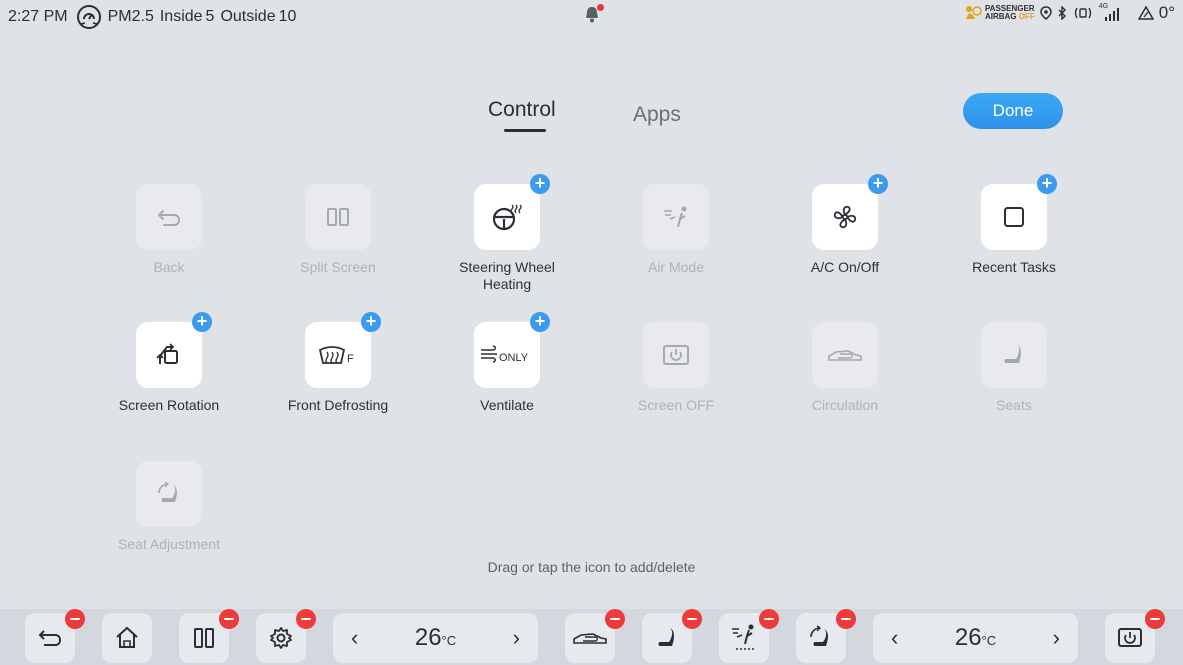 The width and height of the screenshot is (1183, 665). What do you see at coordinates (1000, 16) in the screenshot?
I see `airbag-line2: AIRBAG` at bounding box center [1000, 16].